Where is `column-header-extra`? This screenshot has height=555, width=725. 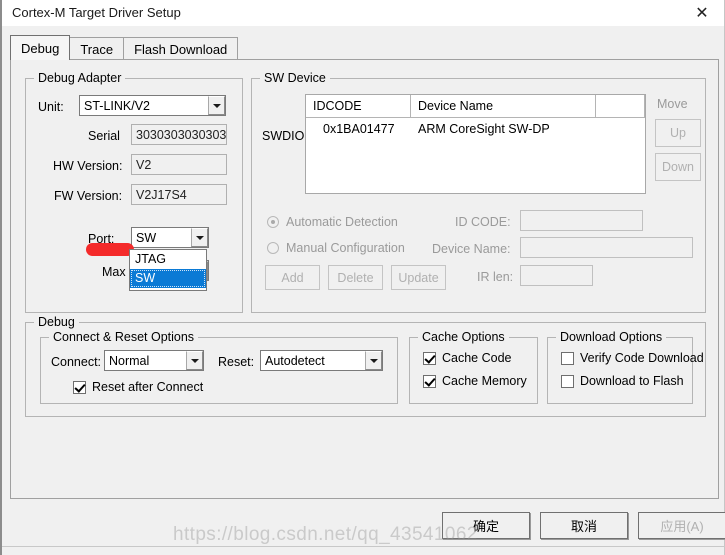
column-header-extra is located at coordinates (620, 106).